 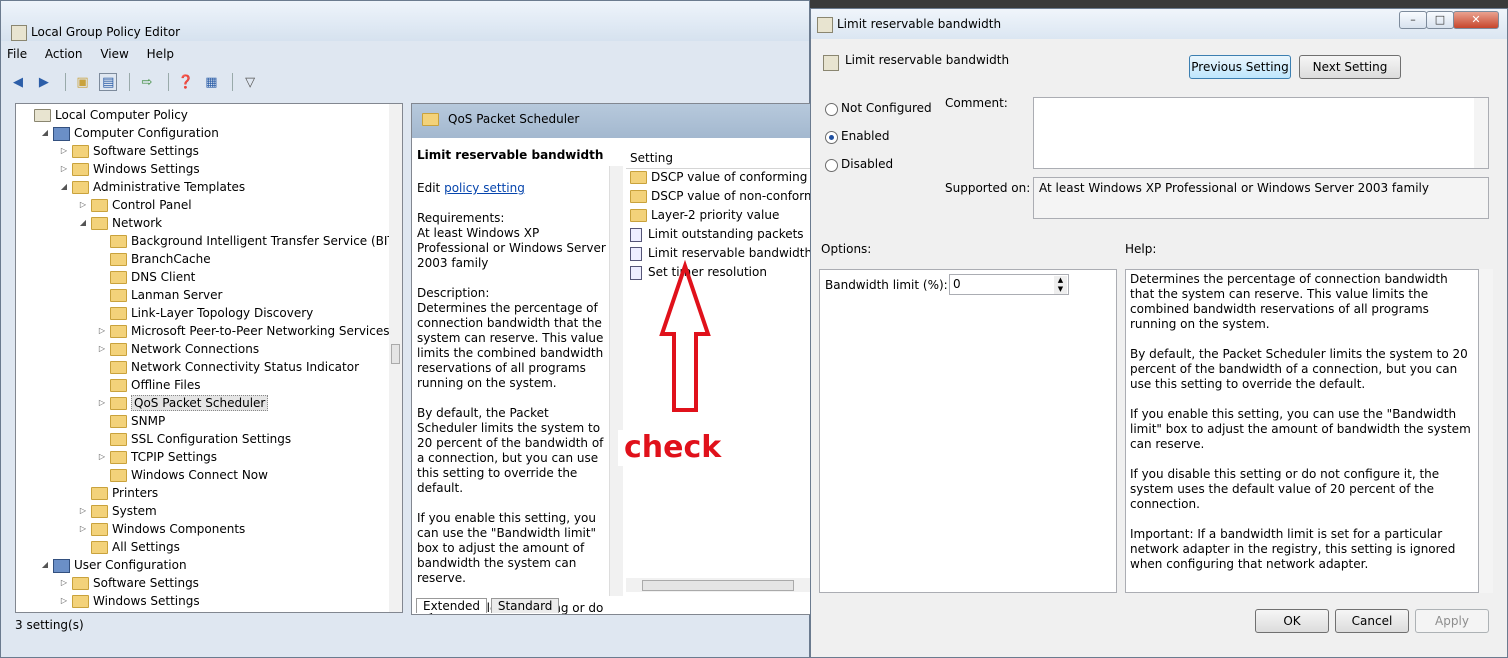 What do you see at coordinates (1009, 284) in the screenshot?
I see `bandwidth-limit-spinbox: 0 ▲ ▼` at bounding box center [1009, 284].